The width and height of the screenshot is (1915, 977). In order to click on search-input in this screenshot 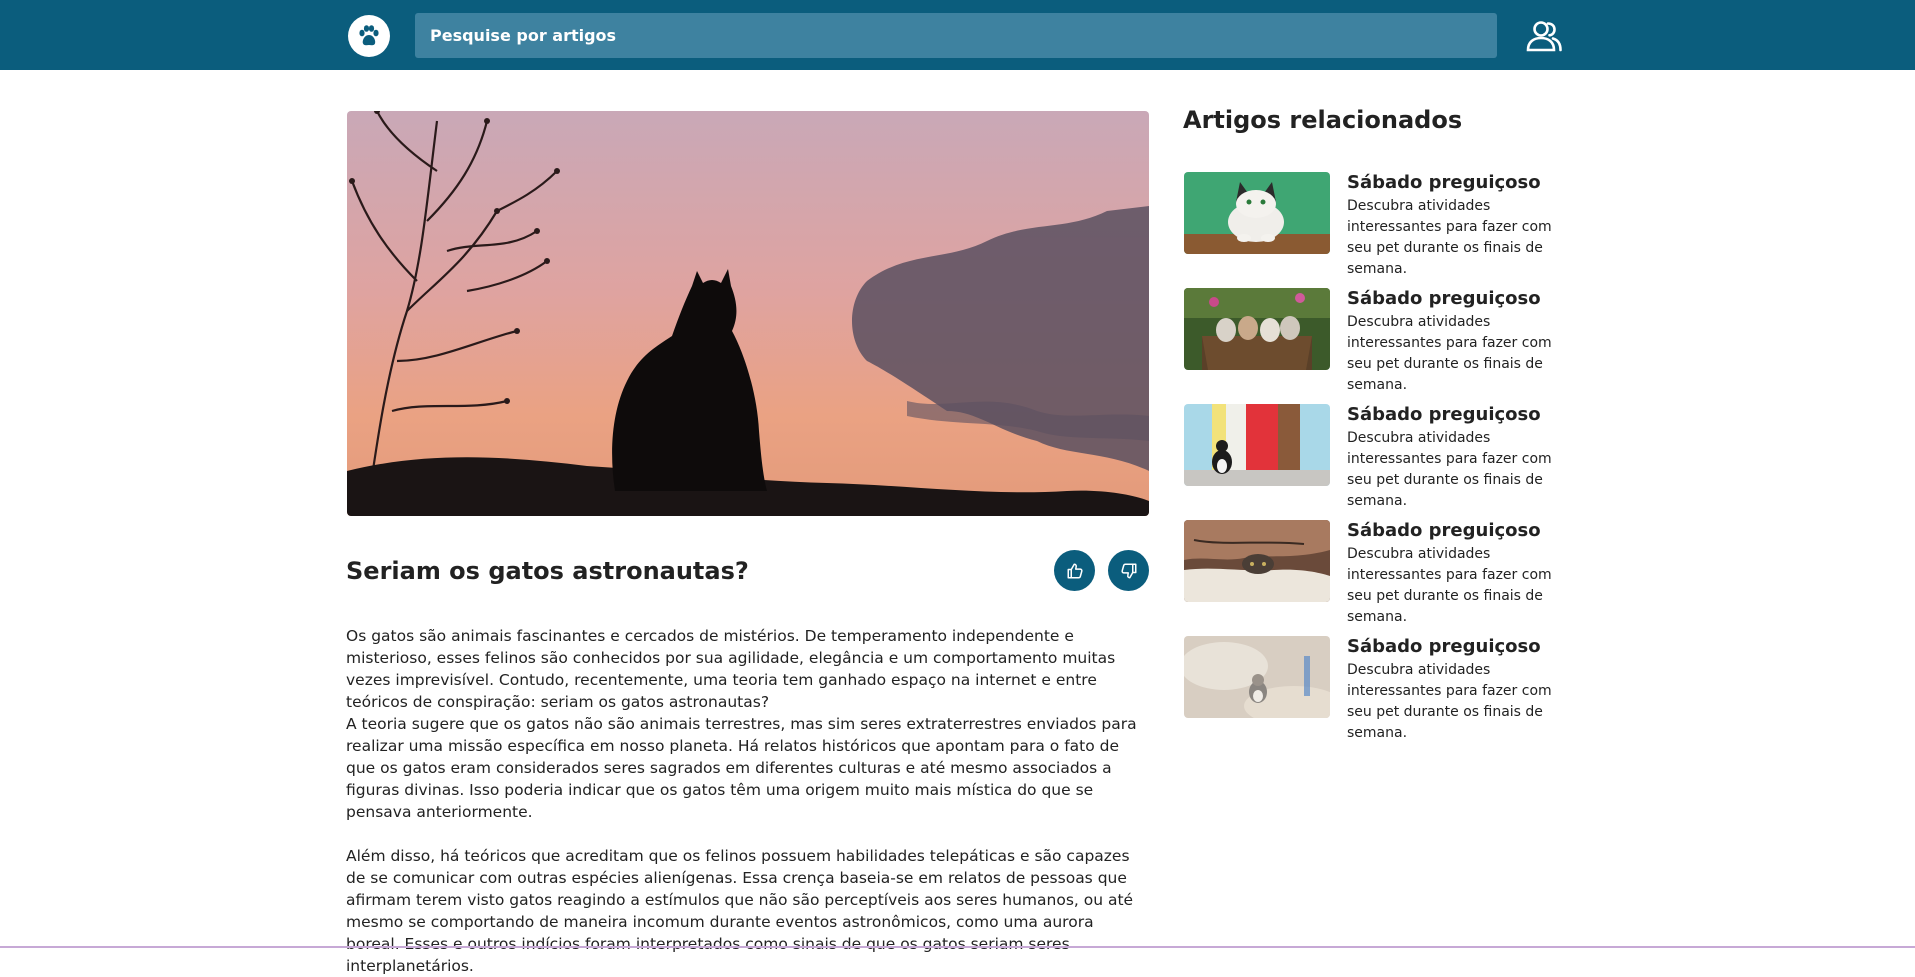, I will do `click(956, 35)`.